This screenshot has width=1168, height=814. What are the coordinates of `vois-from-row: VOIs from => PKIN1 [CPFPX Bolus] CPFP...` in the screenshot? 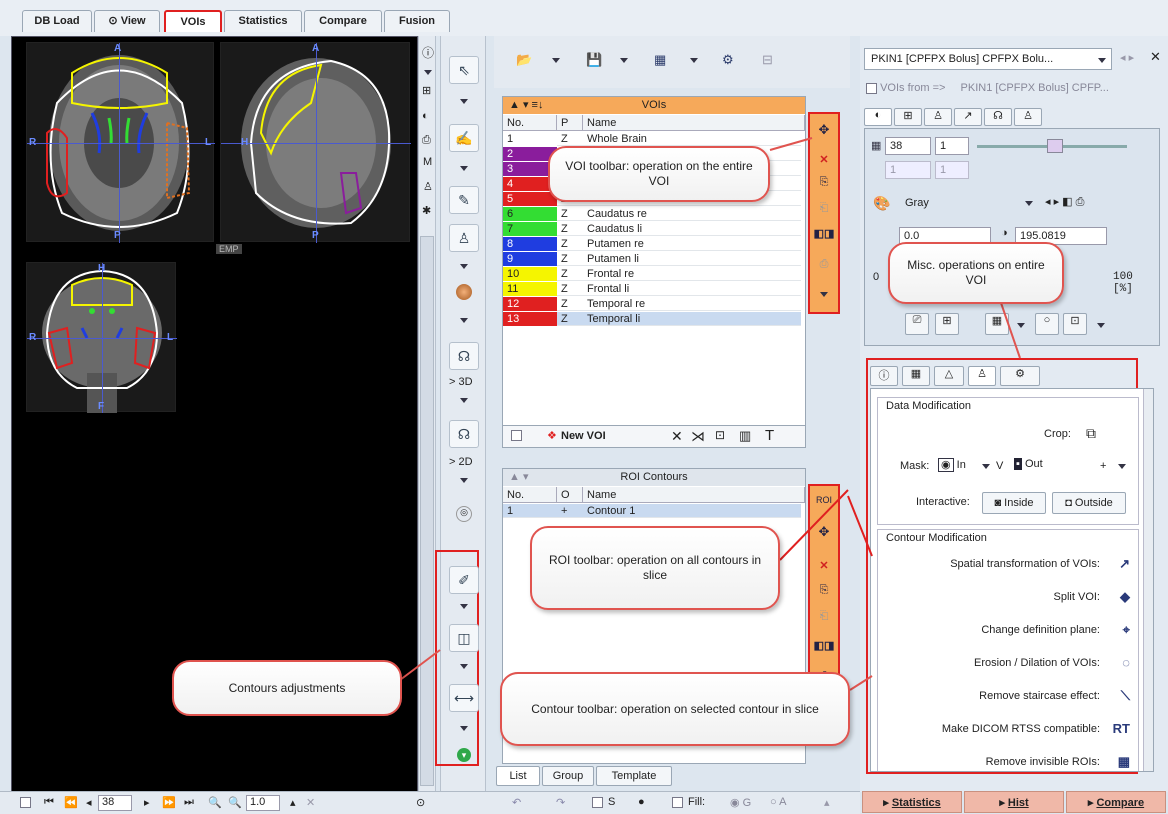 It's located at (987, 88).